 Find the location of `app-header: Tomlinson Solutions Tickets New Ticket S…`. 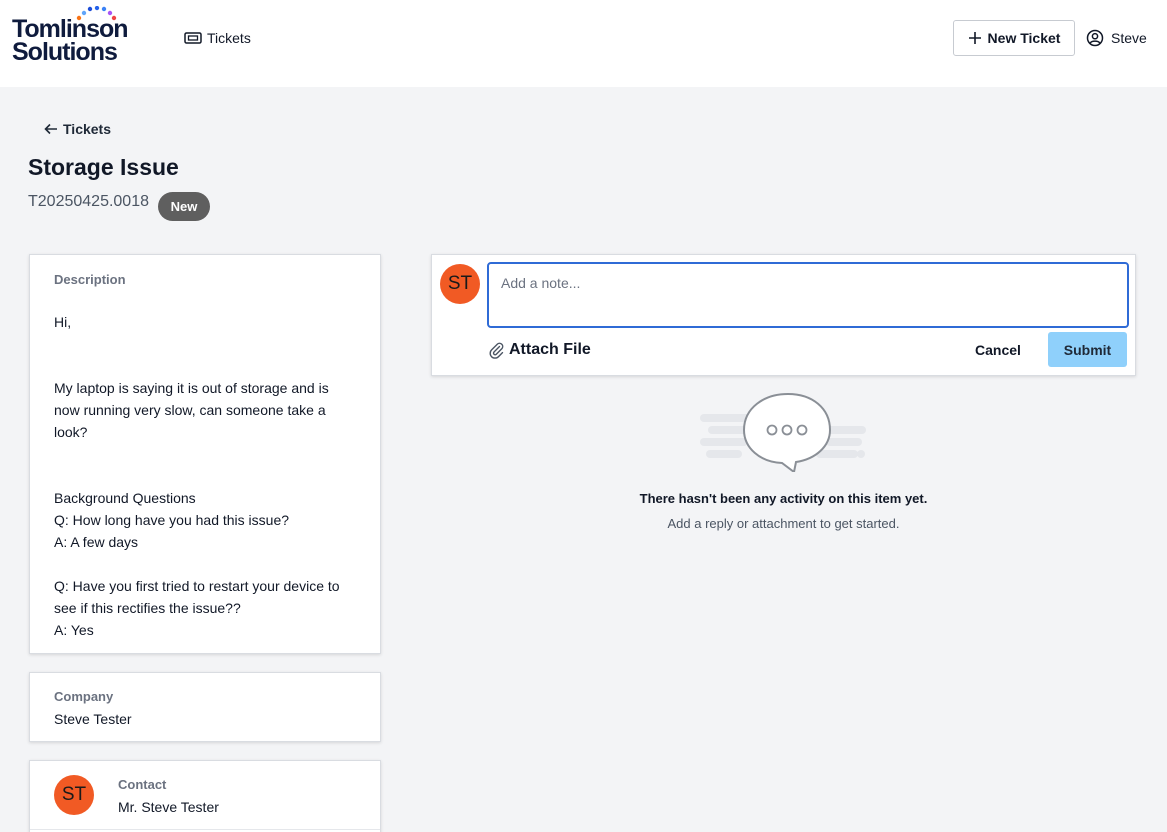

app-header: Tomlinson Solutions Tickets New Ticket S… is located at coordinates (583, 43).